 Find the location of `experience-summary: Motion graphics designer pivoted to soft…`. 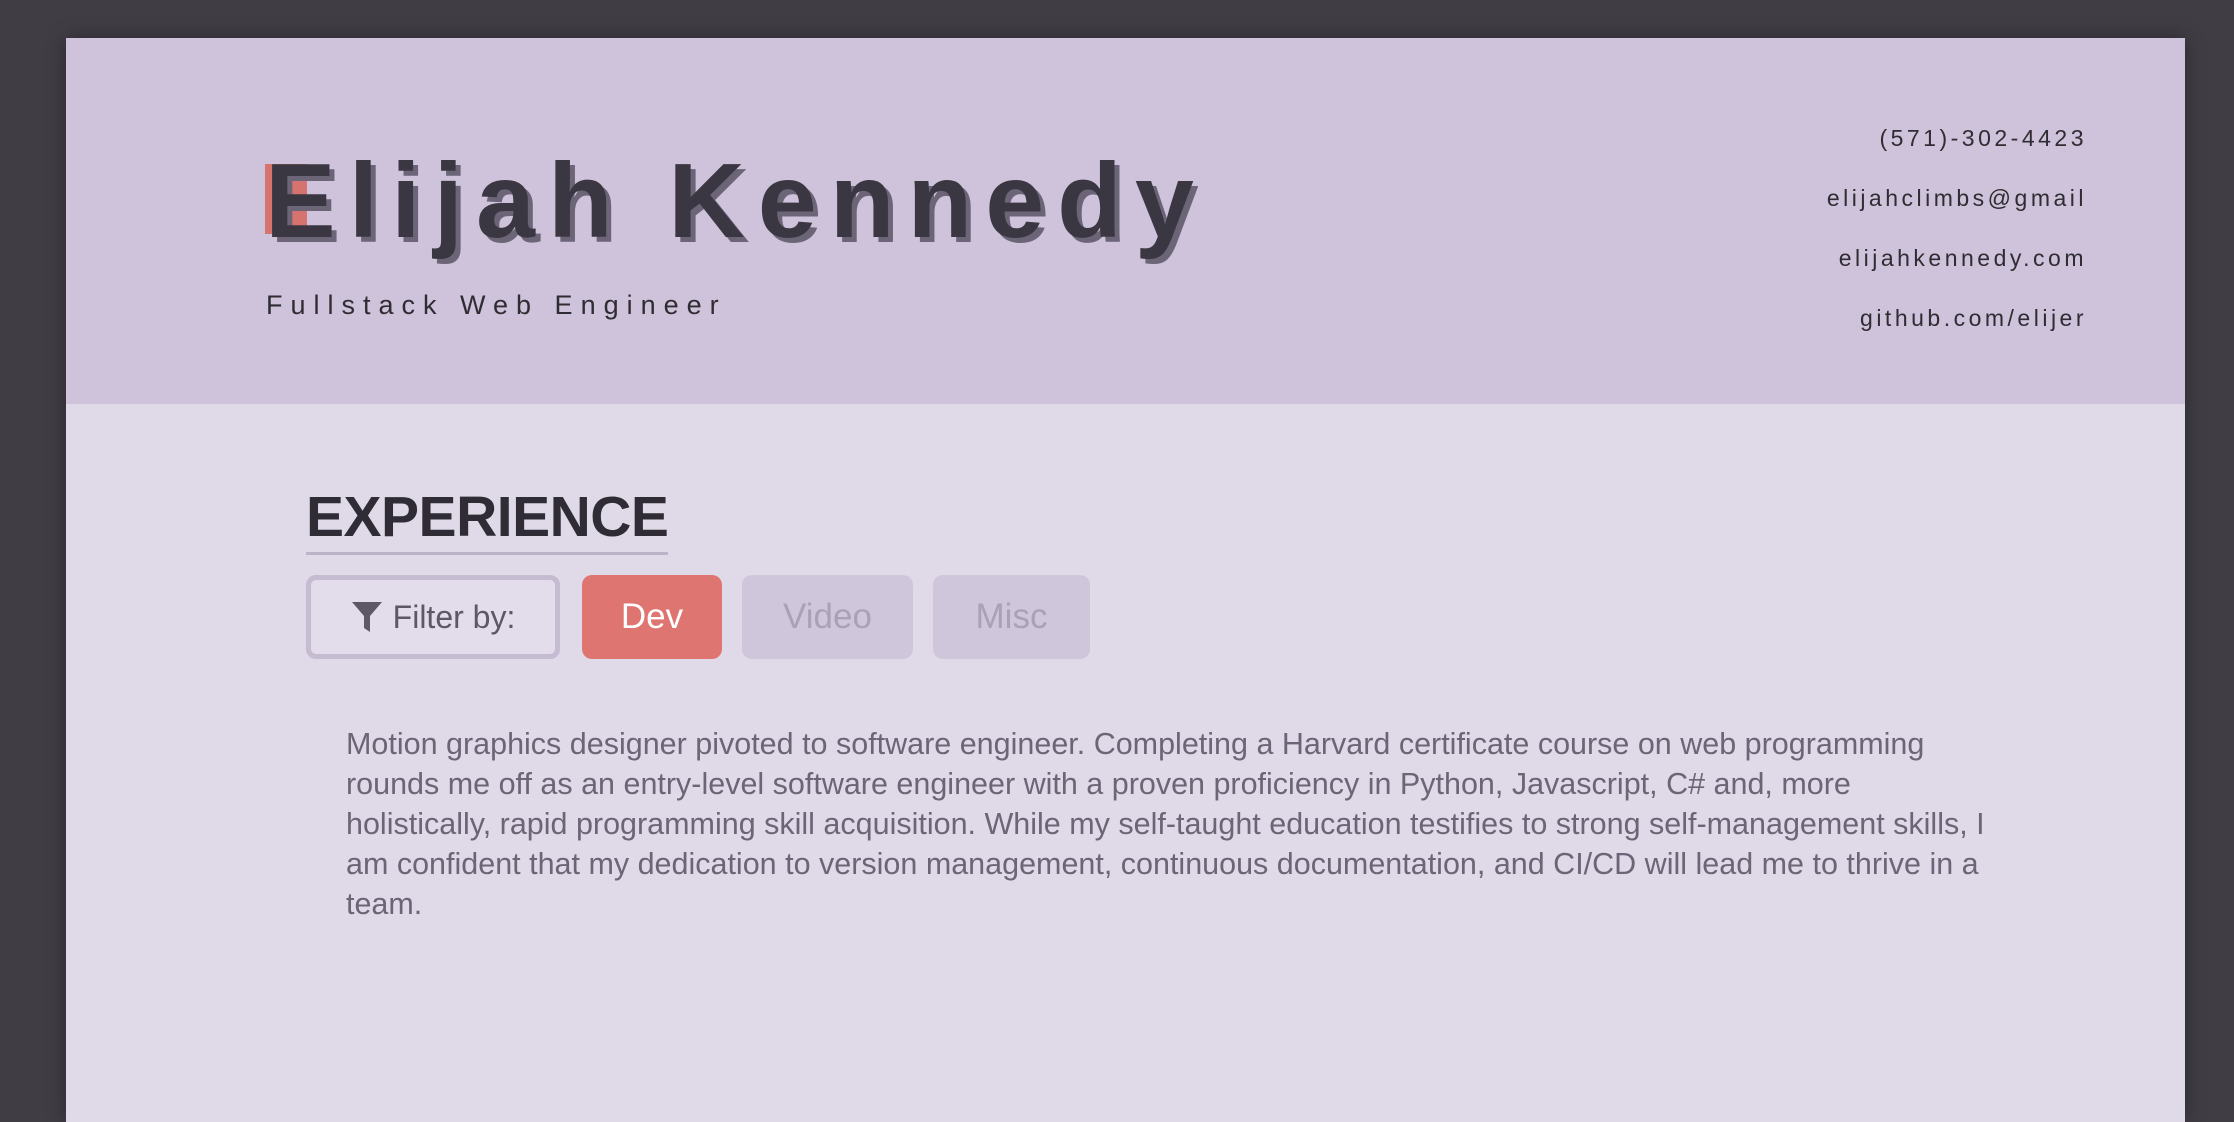

experience-summary: Motion graphics designer pivoted to soft… is located at coordinates (1165, 824).